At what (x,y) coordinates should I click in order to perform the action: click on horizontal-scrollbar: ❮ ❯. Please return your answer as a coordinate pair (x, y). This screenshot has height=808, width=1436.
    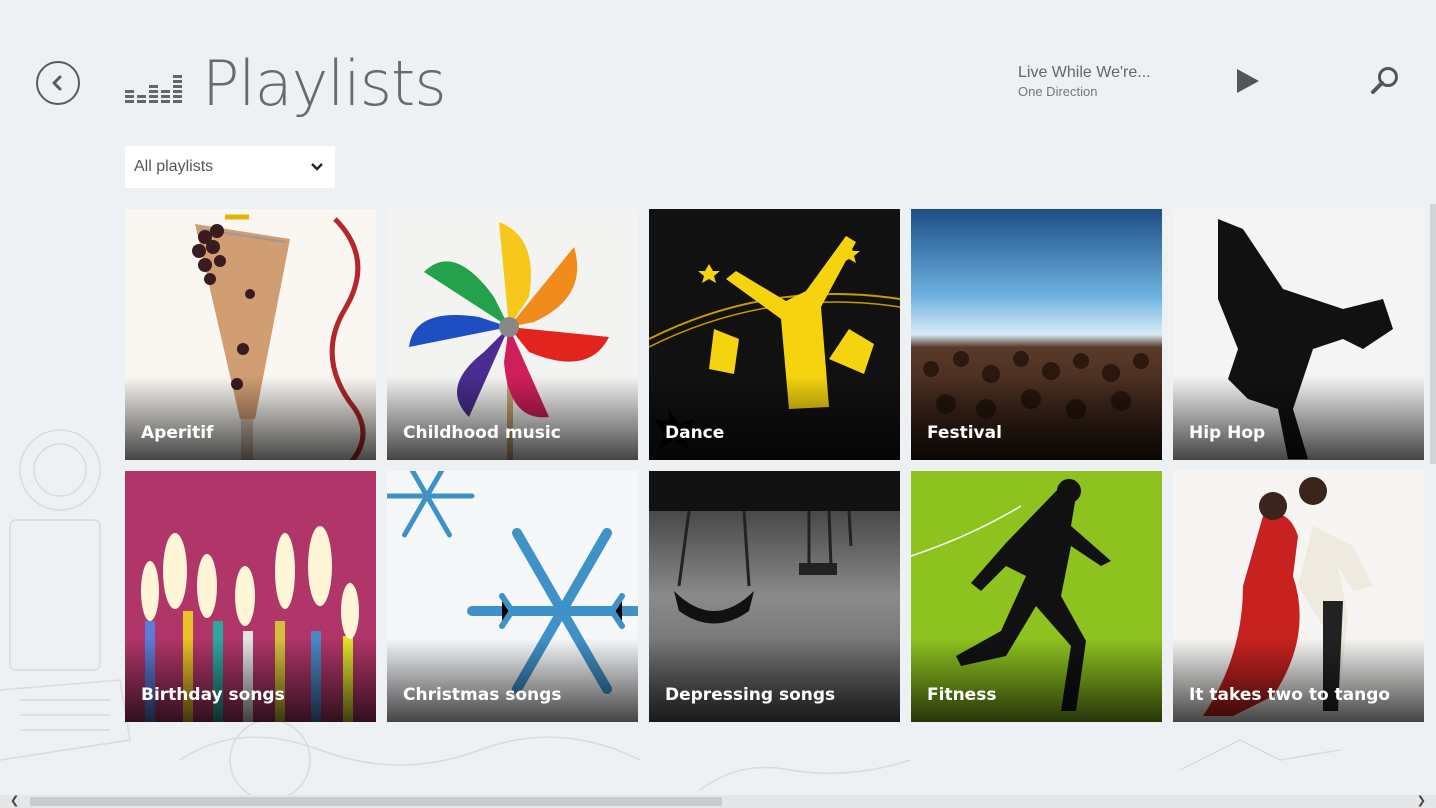
    Looking at the image, I should click on (718, 801).